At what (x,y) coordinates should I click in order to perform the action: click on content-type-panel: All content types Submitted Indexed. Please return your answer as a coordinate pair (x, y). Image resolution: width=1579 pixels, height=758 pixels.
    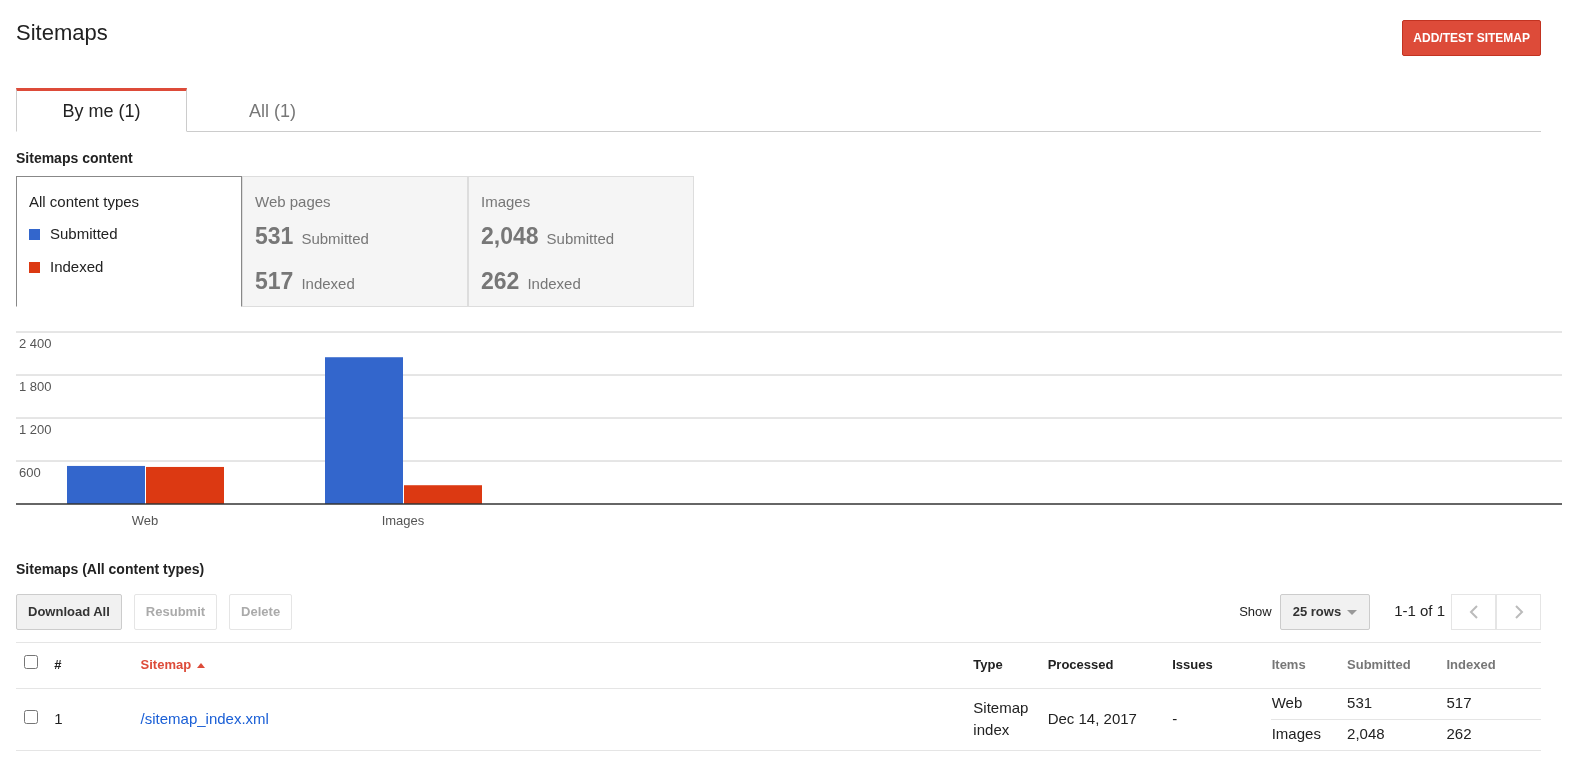
    Looking at the image, I should click on (129, 241).